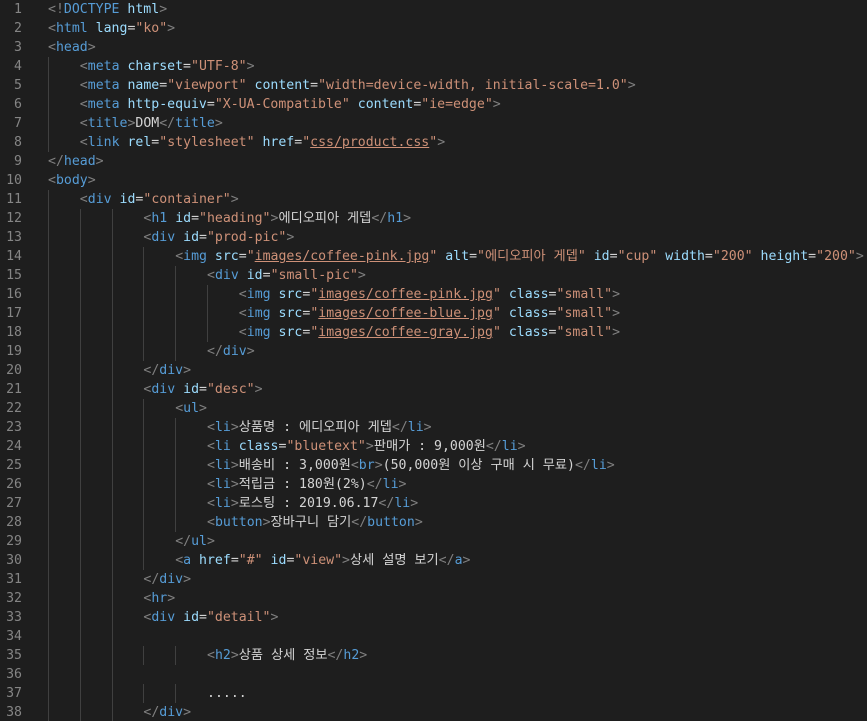 The image size is (867, 721). I want to click on line-number: 3, so click(18, 47).